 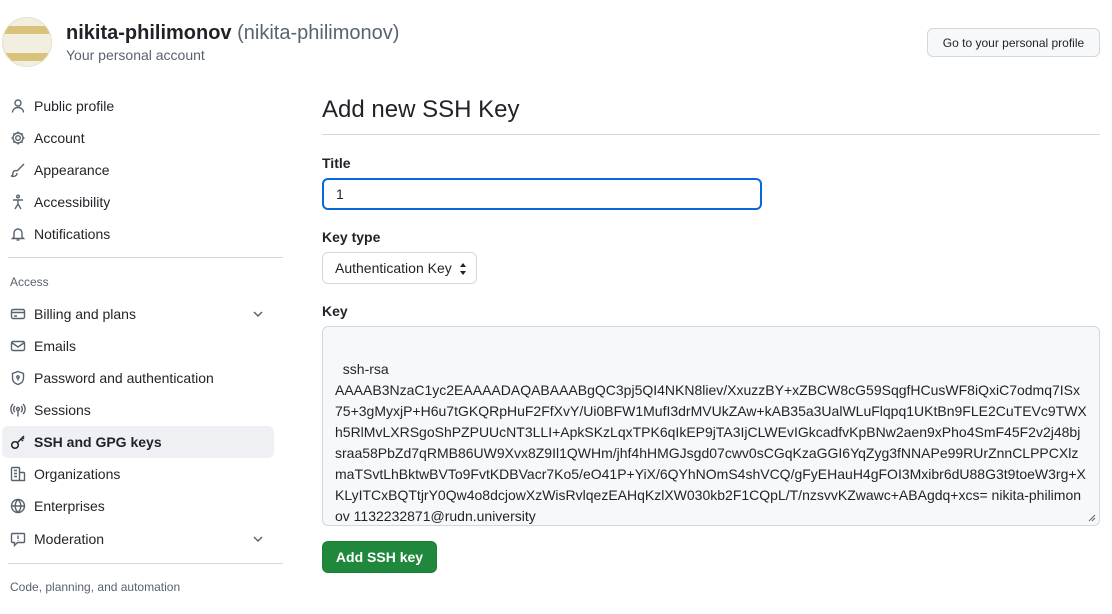 I want to click on sidebar-item-notifications: Notifications, so click(x=138, y=234).